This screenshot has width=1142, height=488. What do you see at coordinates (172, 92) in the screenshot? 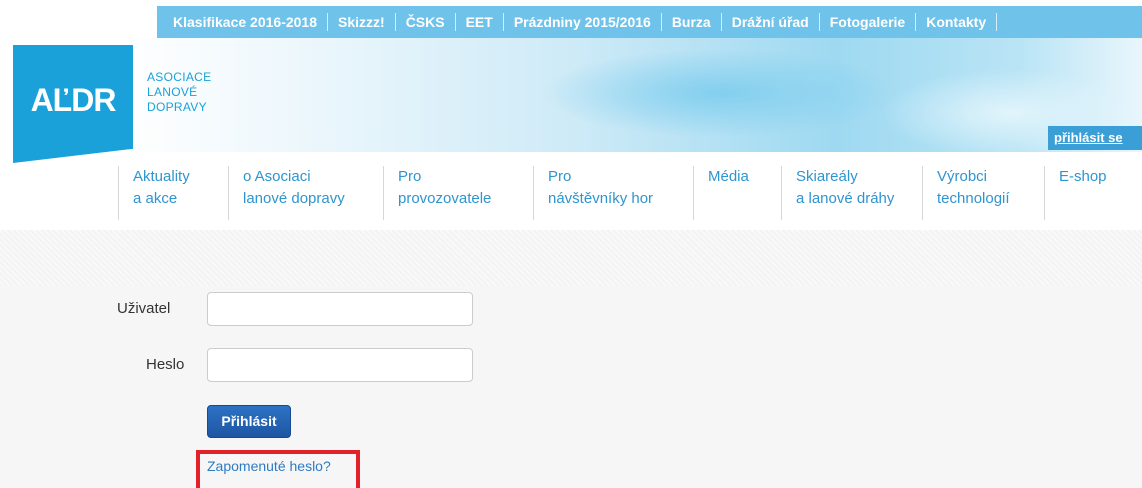
I see `org-name-line: LANOVÉ` at bounding box center [172, 92].